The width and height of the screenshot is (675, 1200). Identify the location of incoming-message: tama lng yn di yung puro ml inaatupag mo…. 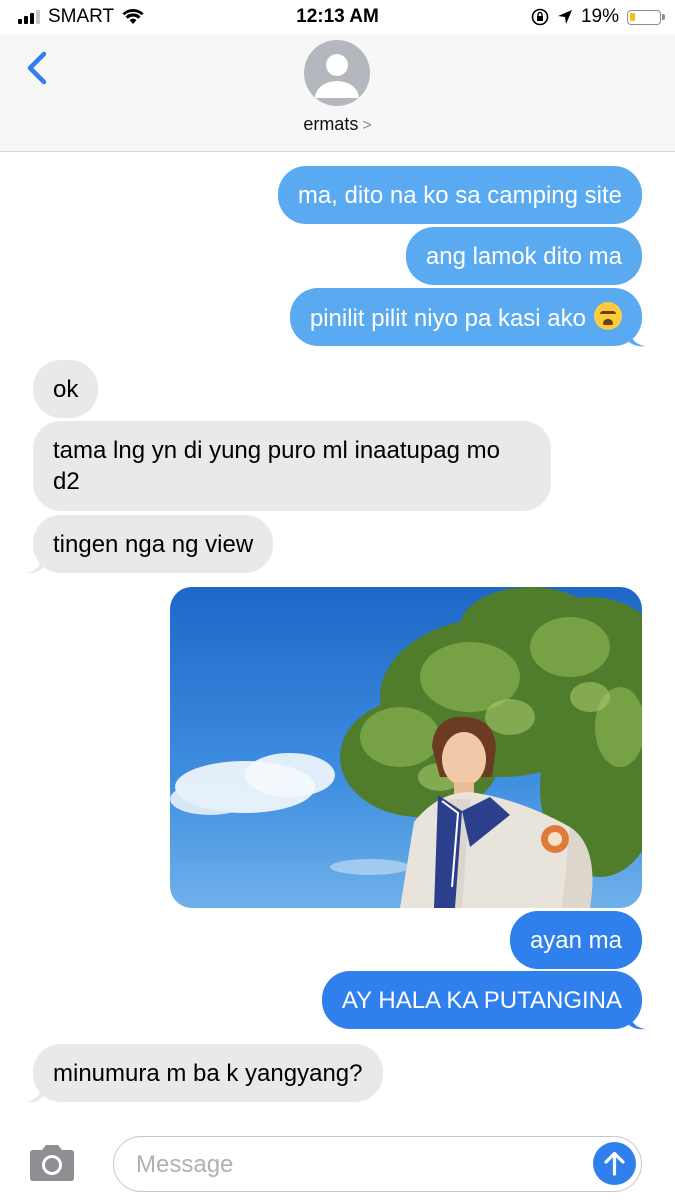
(292, 466).